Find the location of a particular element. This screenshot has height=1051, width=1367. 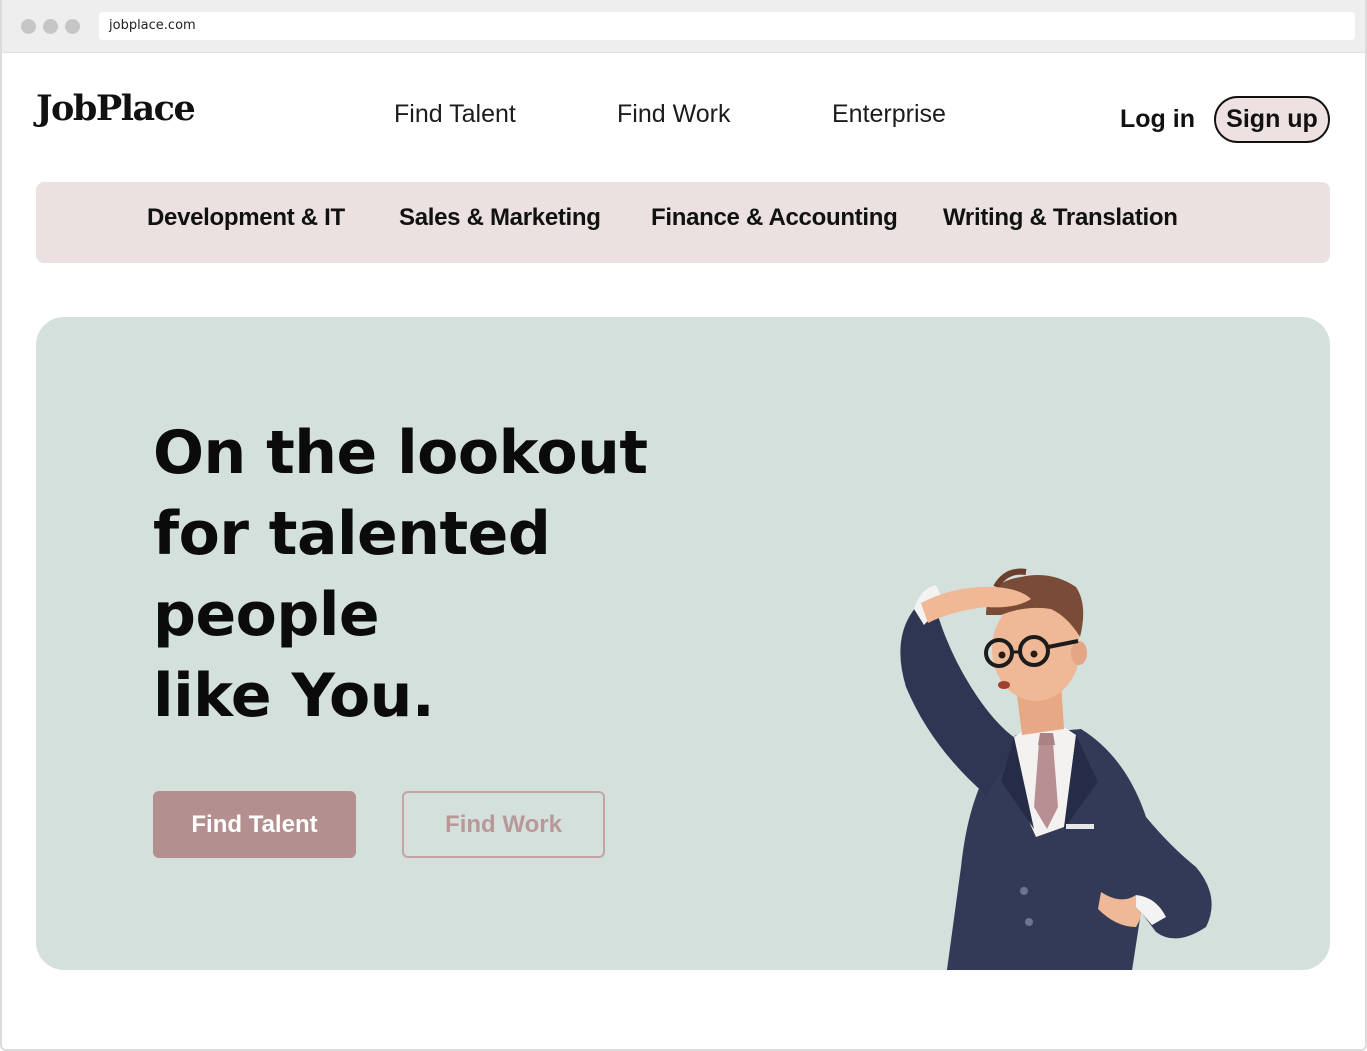

category-sales-marketing: Sales & Marketing is located at coordinates (500, 218).